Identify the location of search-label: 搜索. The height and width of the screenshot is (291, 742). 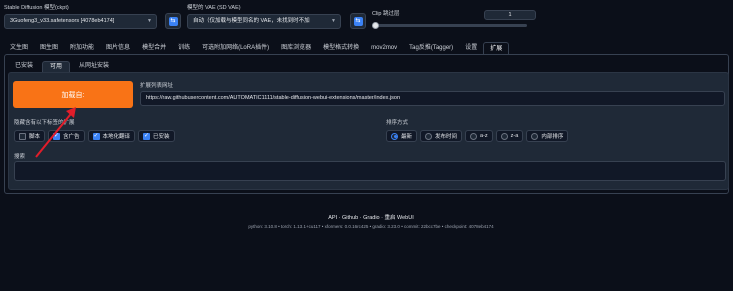
(20, 157).